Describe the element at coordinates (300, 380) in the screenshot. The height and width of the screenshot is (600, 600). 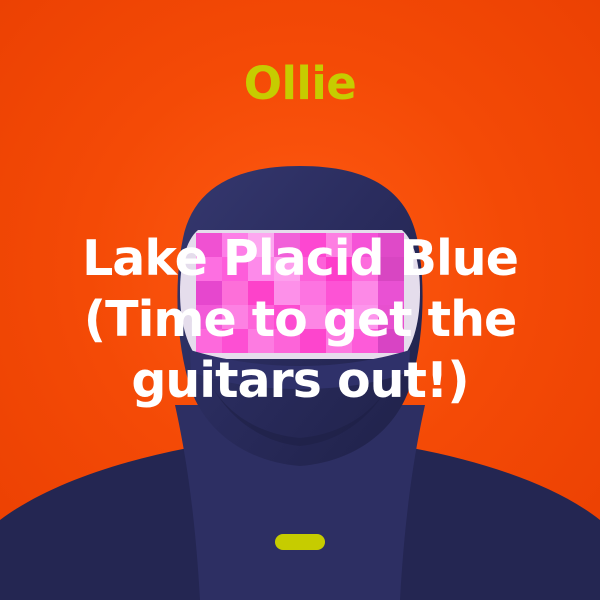
I see `song-title-line-3: guitars out!)` at that location.